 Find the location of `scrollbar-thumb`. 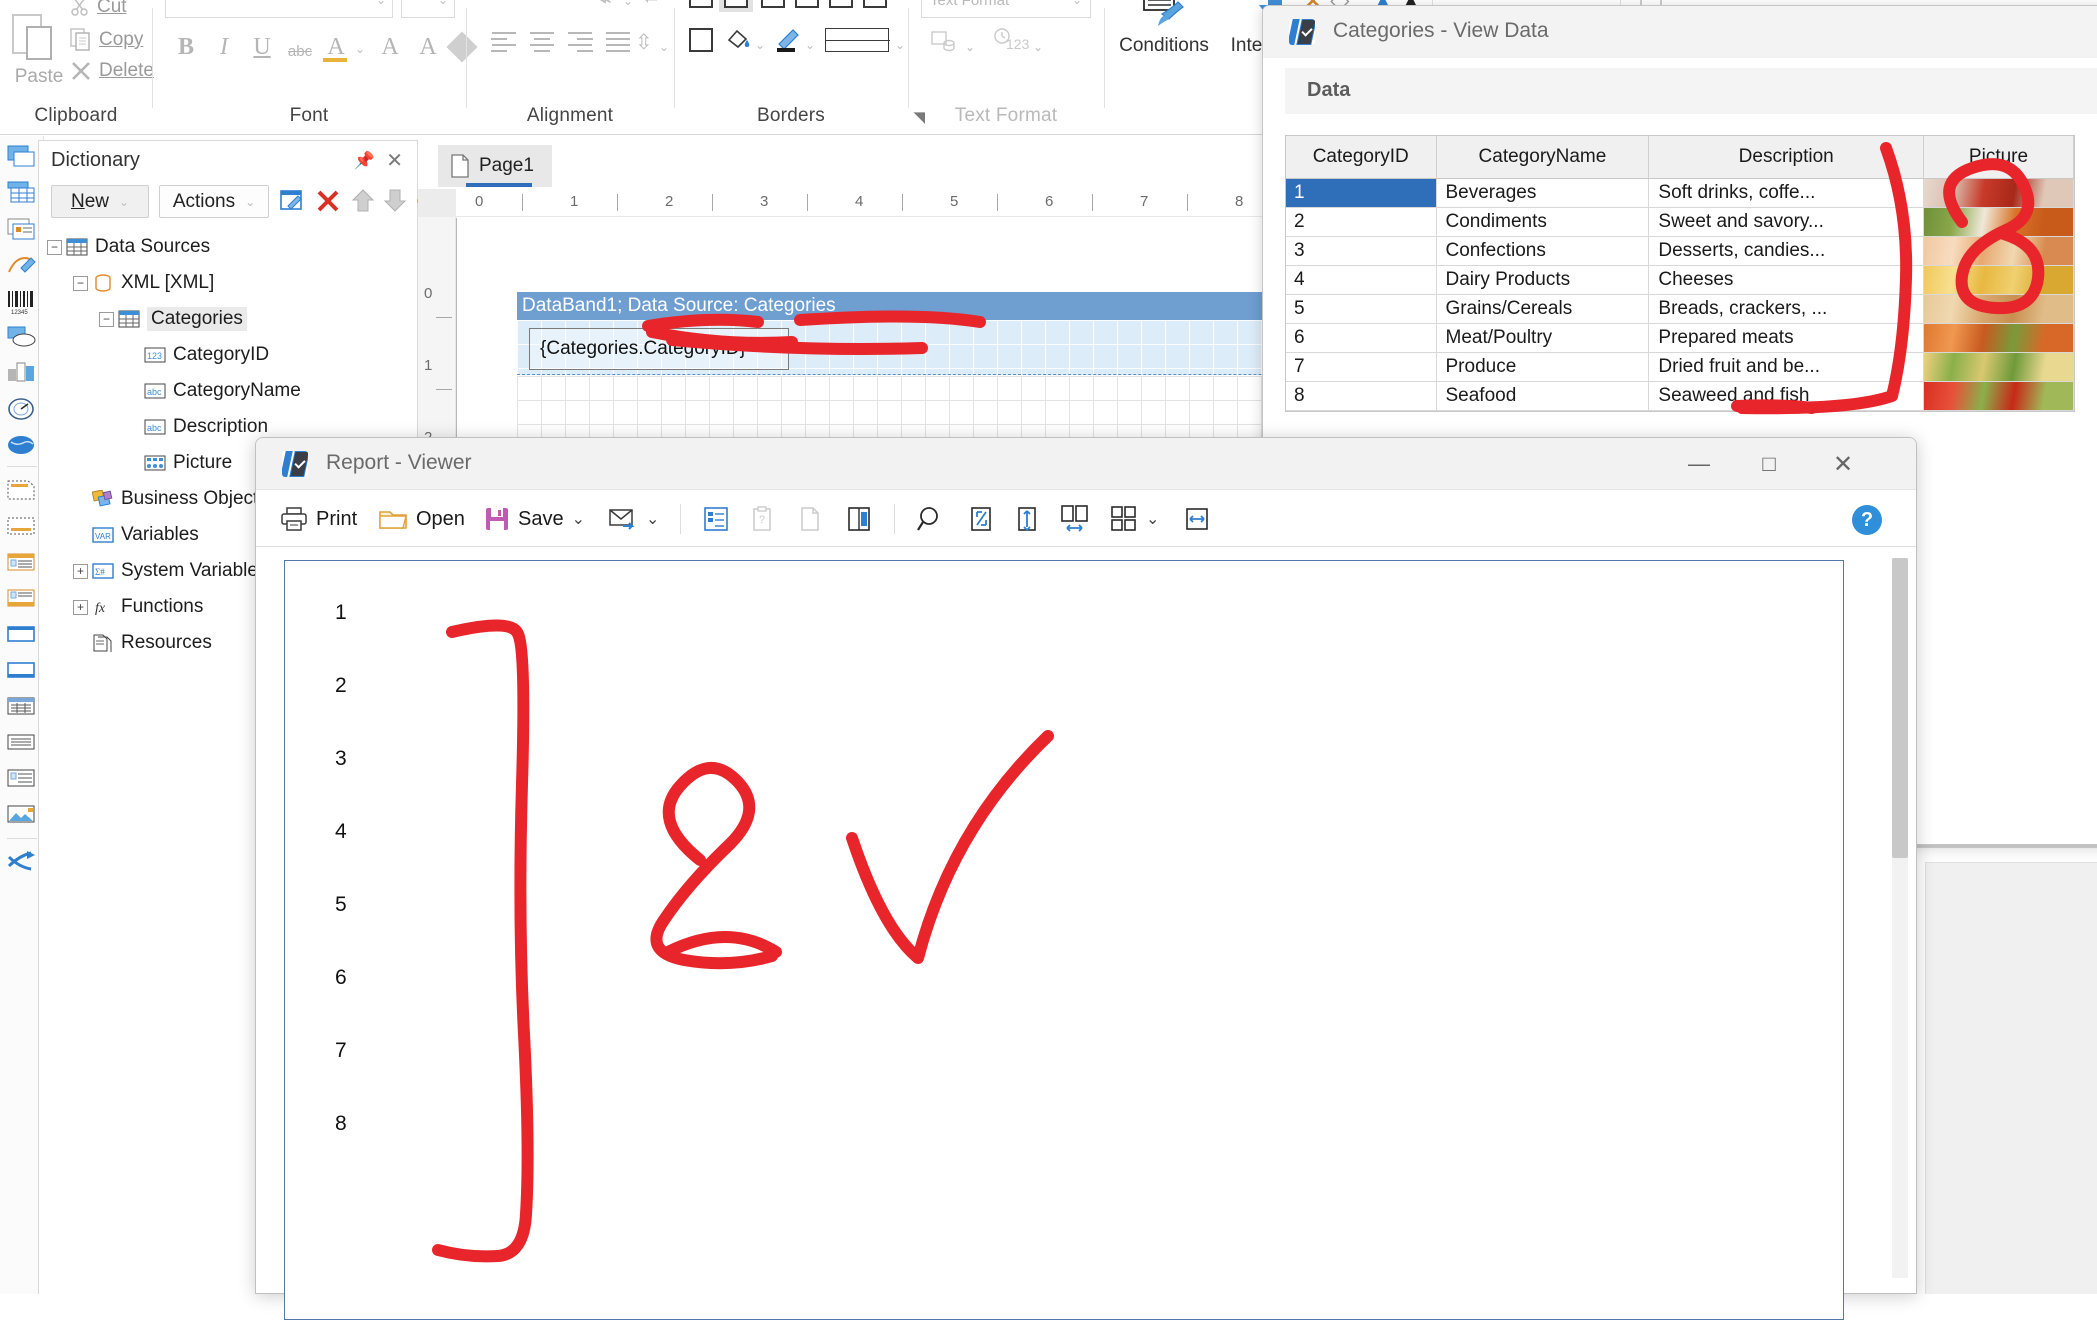

scrollbar-thumb is located at coordinates (1900, 708).